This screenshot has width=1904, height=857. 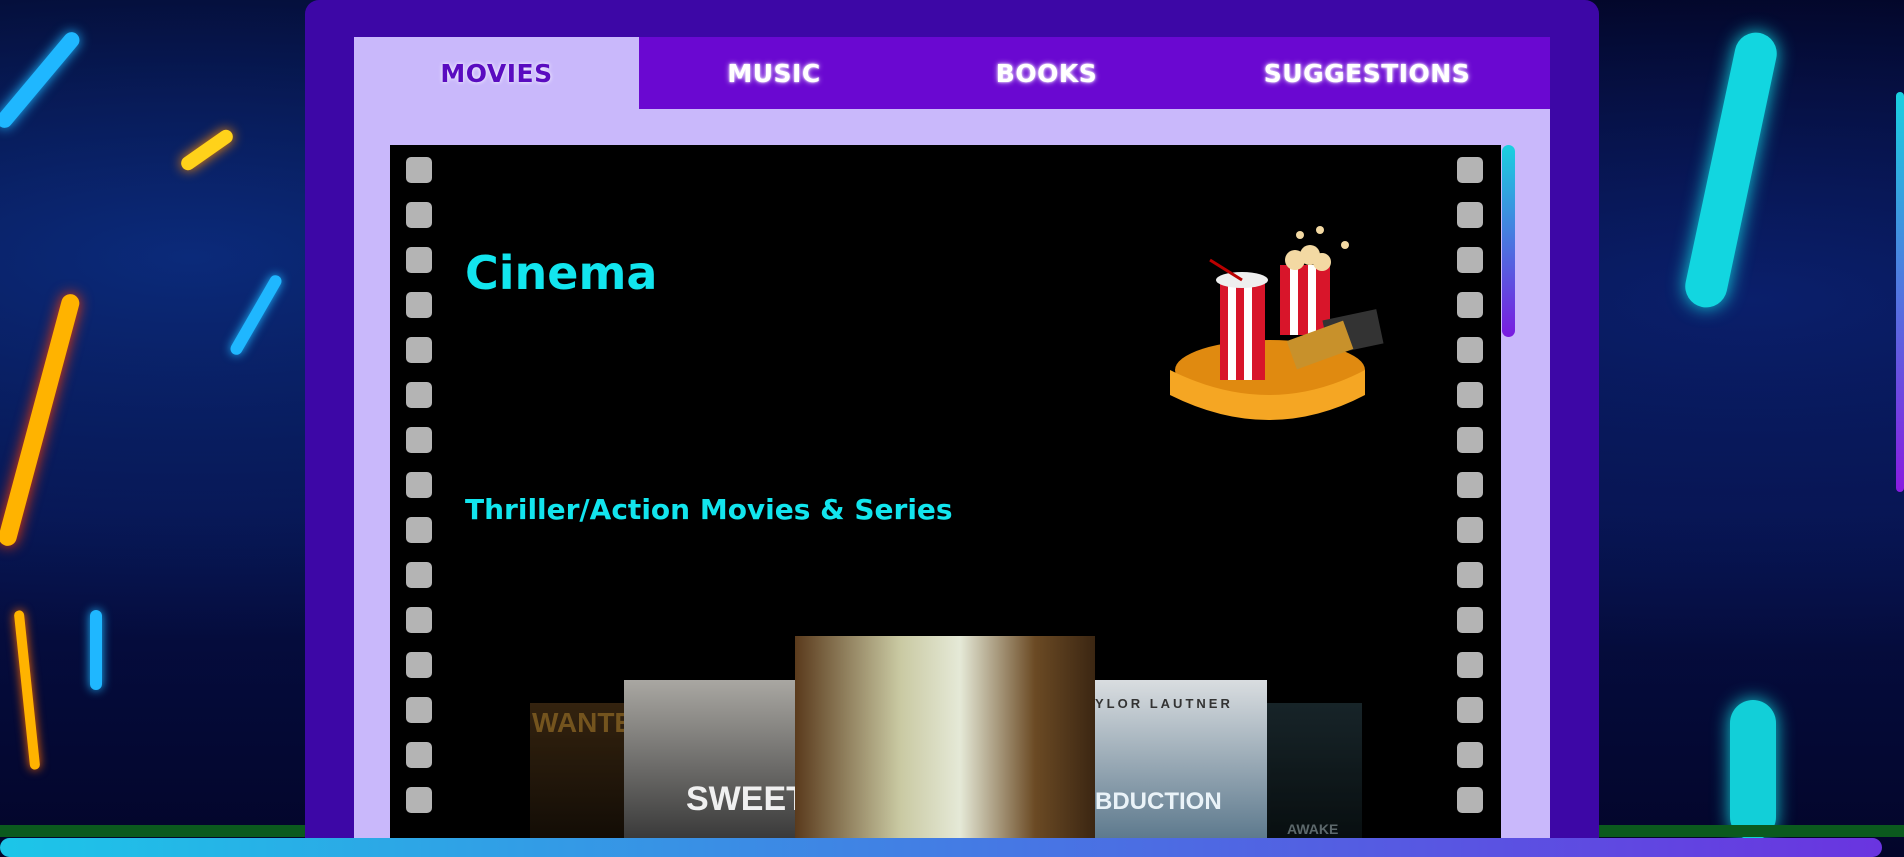 I want to click on horizontal-scrollbar, so click(x=941, y=847).